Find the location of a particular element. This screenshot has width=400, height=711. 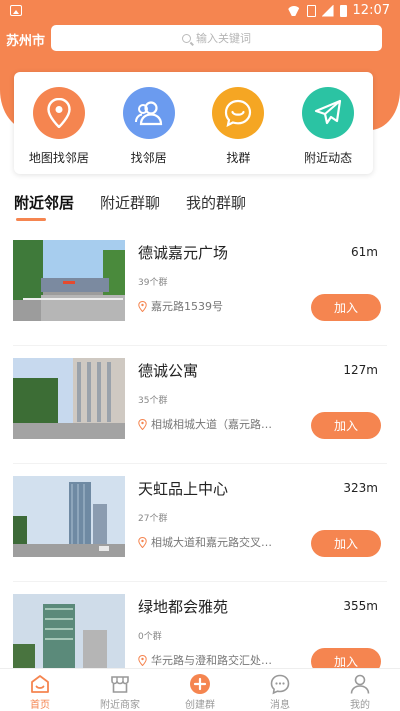

gallery-notification-icon is located at coordinates (16, 10).